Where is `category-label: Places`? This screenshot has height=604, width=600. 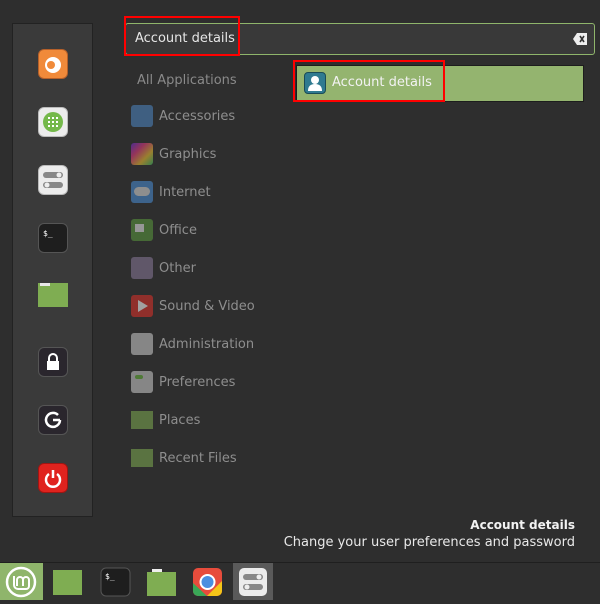
category-label: Places is located at coordinates (180, 420).